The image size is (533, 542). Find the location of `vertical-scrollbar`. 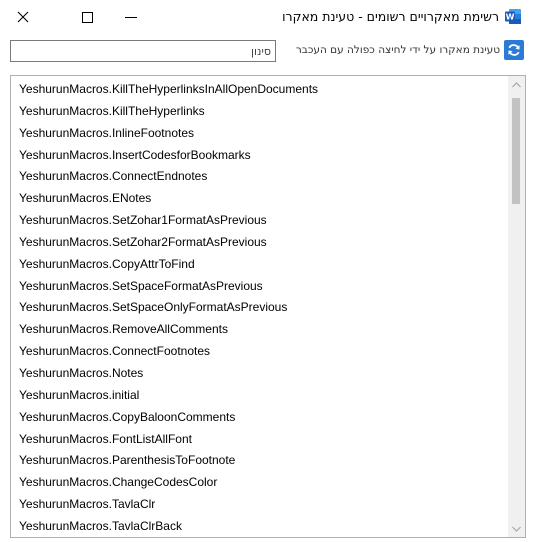

vertical-scrollbar is located at coordinates (516, 306).